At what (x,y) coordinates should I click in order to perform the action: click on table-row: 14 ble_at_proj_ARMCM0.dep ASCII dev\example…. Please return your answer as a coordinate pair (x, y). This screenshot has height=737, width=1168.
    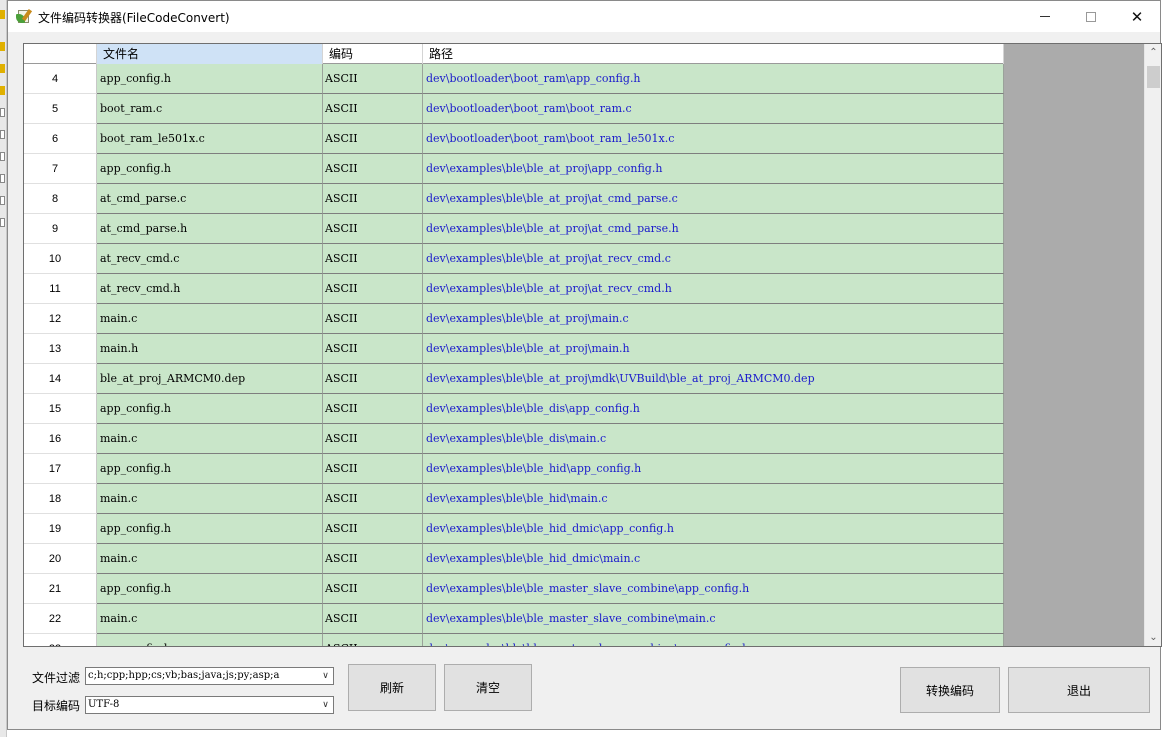
    Looking at the image, I should click on (514, 379).